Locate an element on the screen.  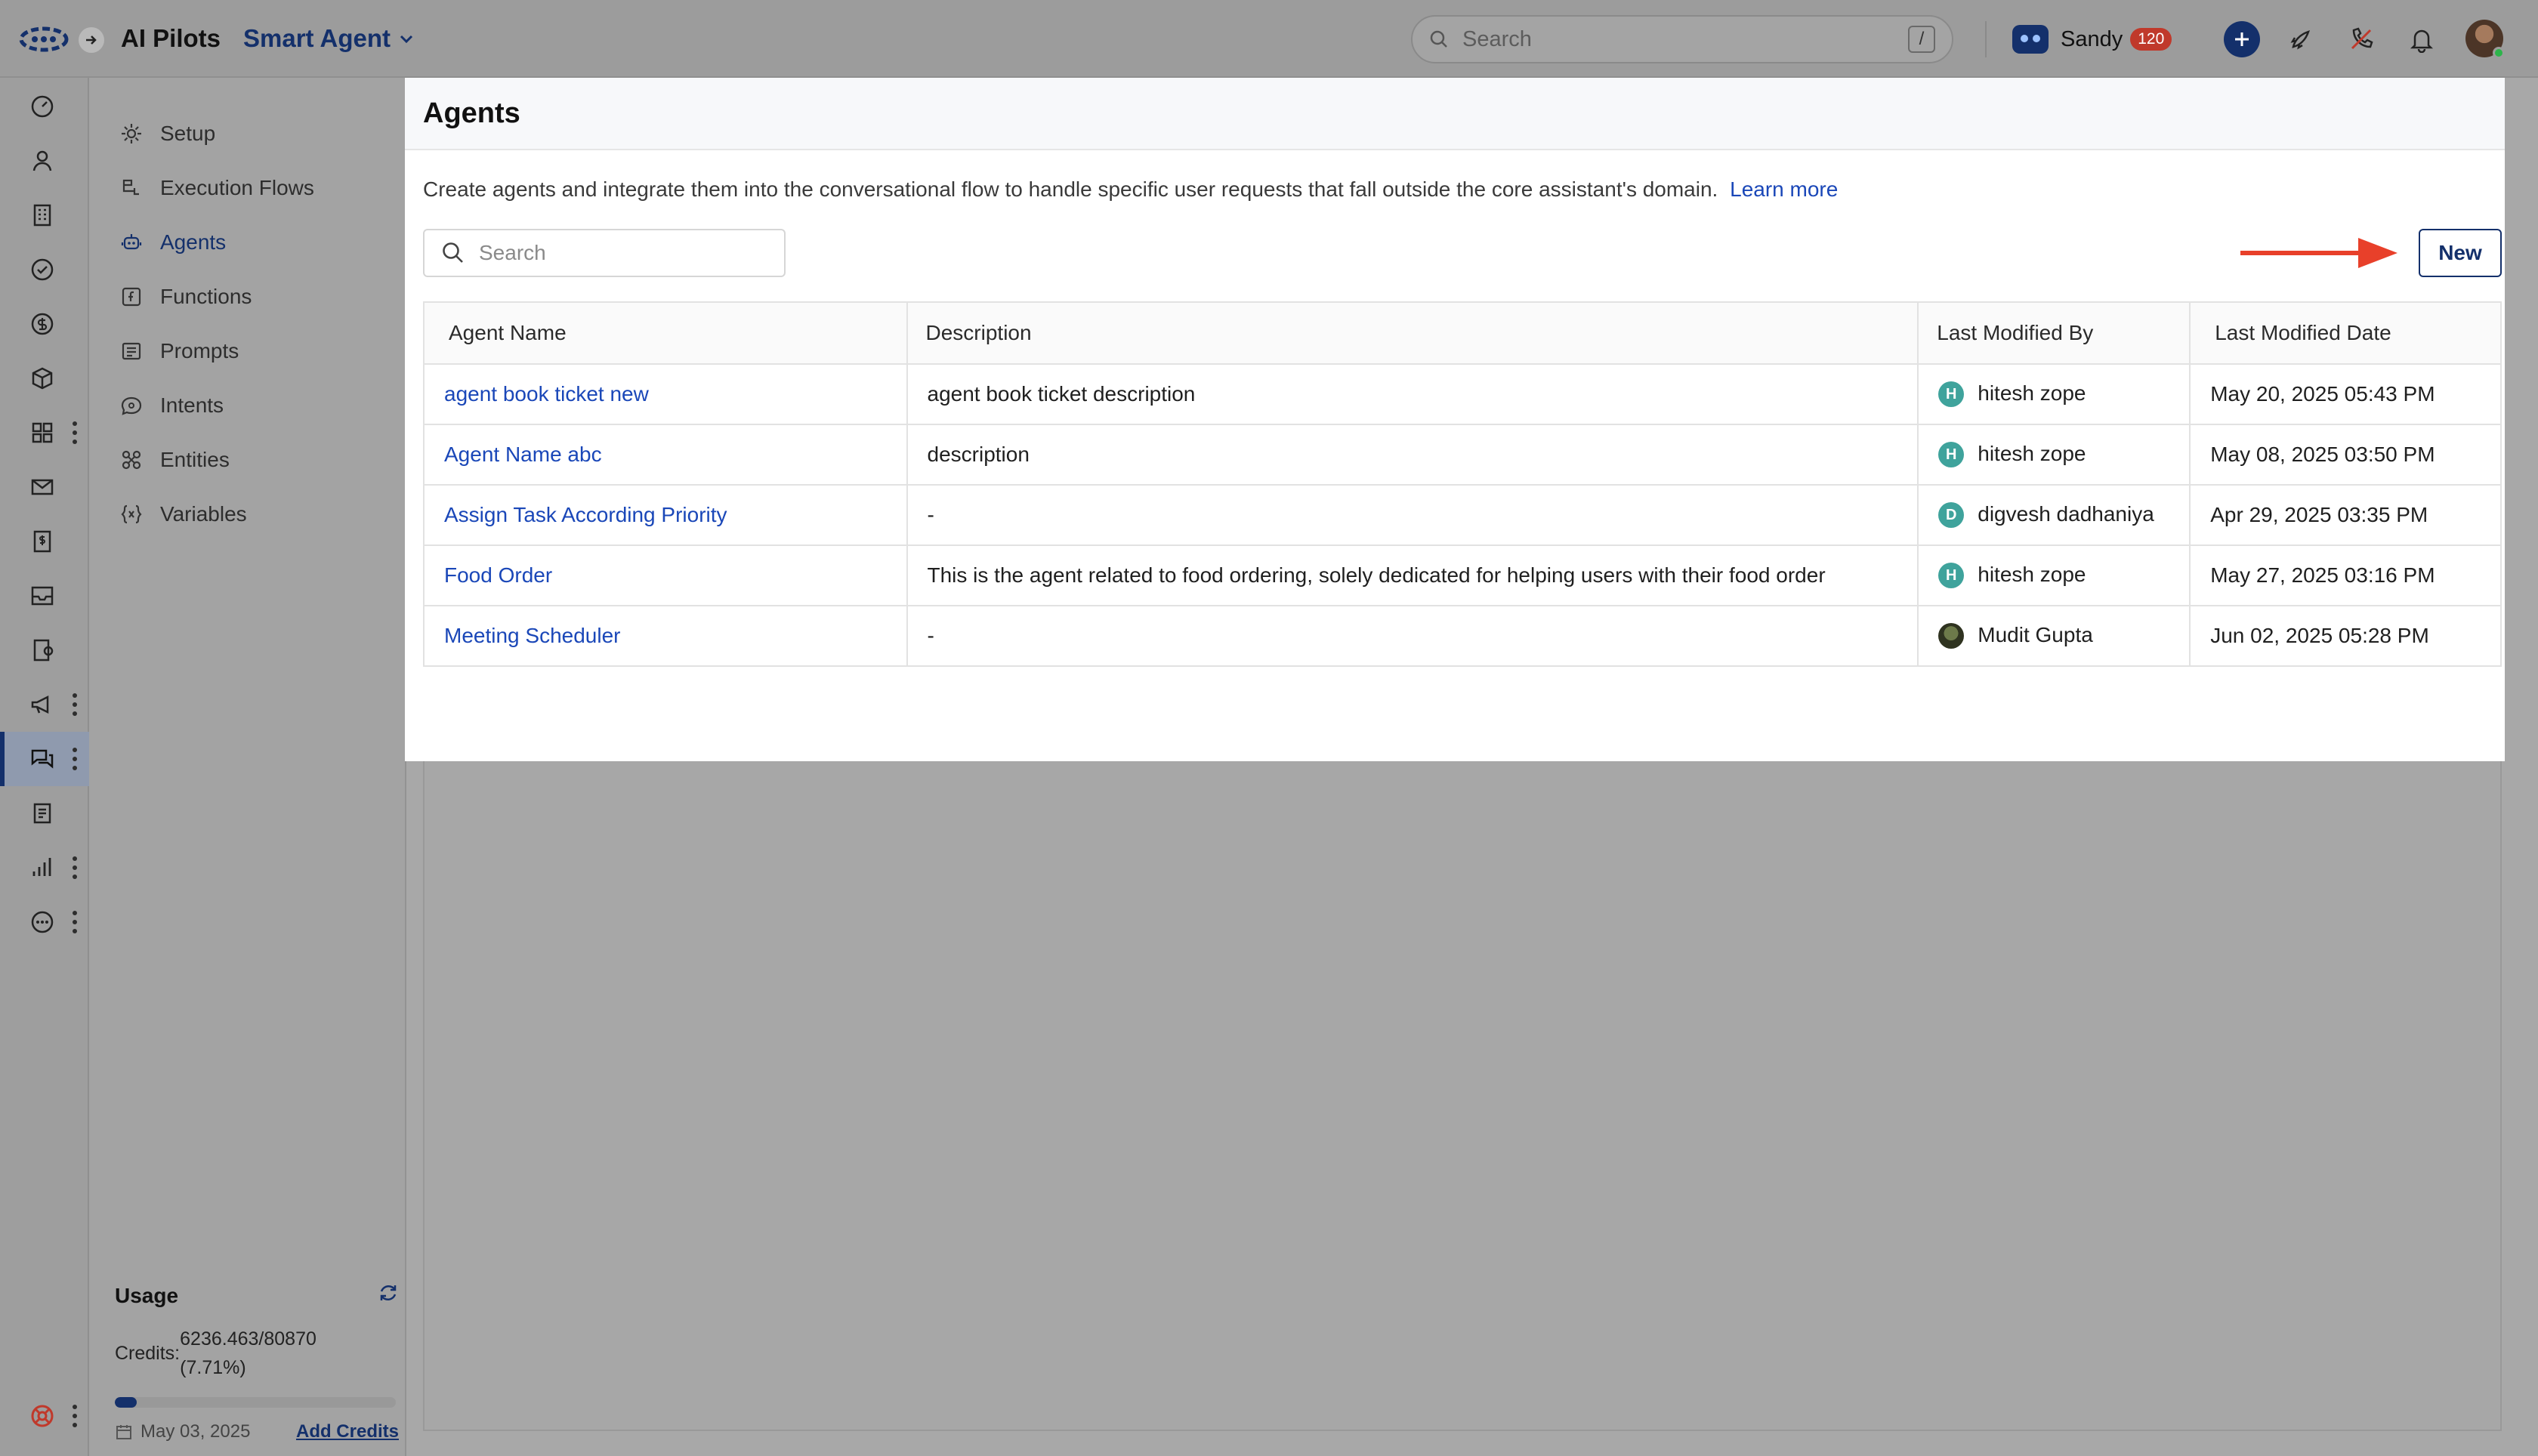
reports-more-icon is located at coordinates (74, 867).